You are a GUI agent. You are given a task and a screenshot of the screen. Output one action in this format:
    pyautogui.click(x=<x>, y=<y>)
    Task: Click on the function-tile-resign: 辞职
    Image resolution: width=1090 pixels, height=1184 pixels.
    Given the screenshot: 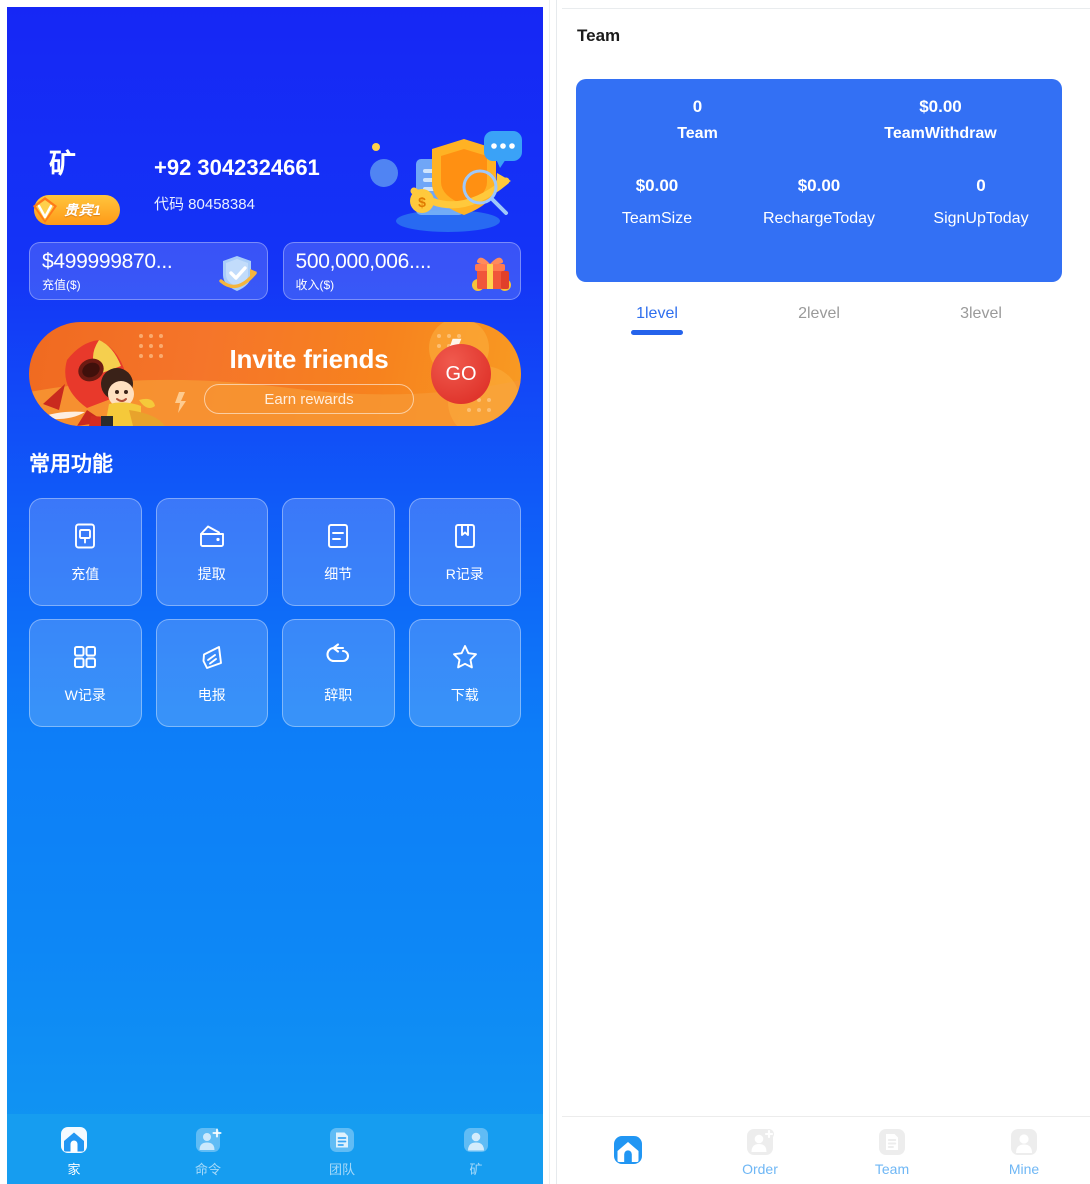 What is the action you would take?
    pyautogui.click(x=338, y=673)
    